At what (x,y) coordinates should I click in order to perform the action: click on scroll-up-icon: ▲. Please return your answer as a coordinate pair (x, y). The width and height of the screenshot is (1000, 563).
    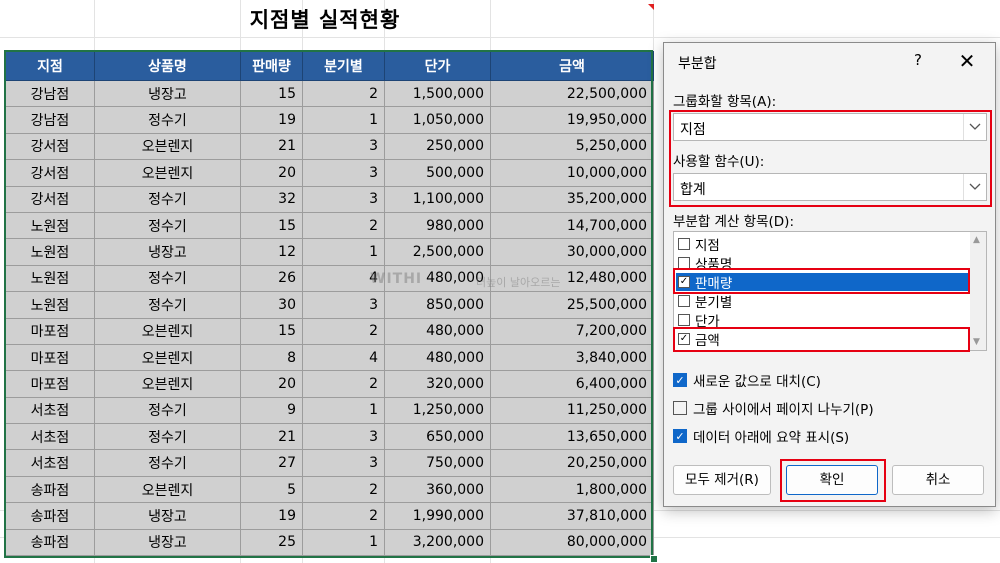
    Looking at the image, I should click on (976, 240).